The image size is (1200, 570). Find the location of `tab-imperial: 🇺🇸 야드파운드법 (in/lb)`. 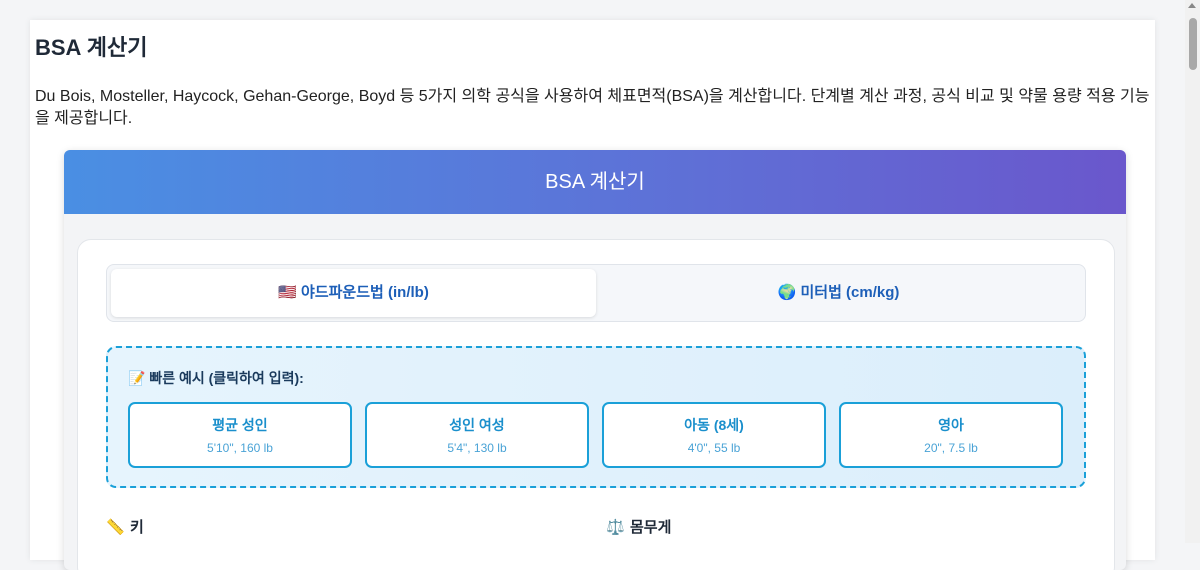

tab-imperial: 🇺🇸 야드파운드법 (in/lb) is located at coordinates (353, 293).